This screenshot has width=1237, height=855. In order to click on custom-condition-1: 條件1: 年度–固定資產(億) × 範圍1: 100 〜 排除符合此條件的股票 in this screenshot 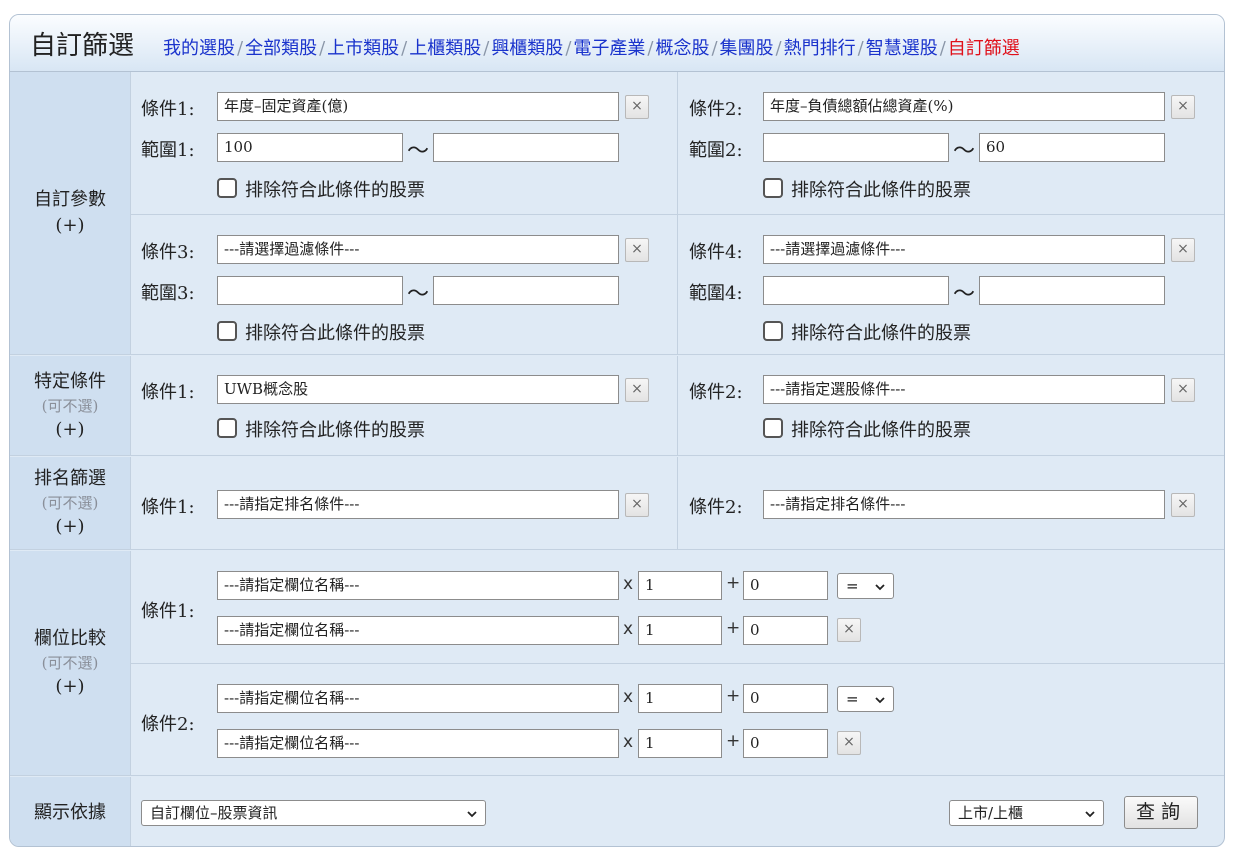, I will do `click(404, 143)`.